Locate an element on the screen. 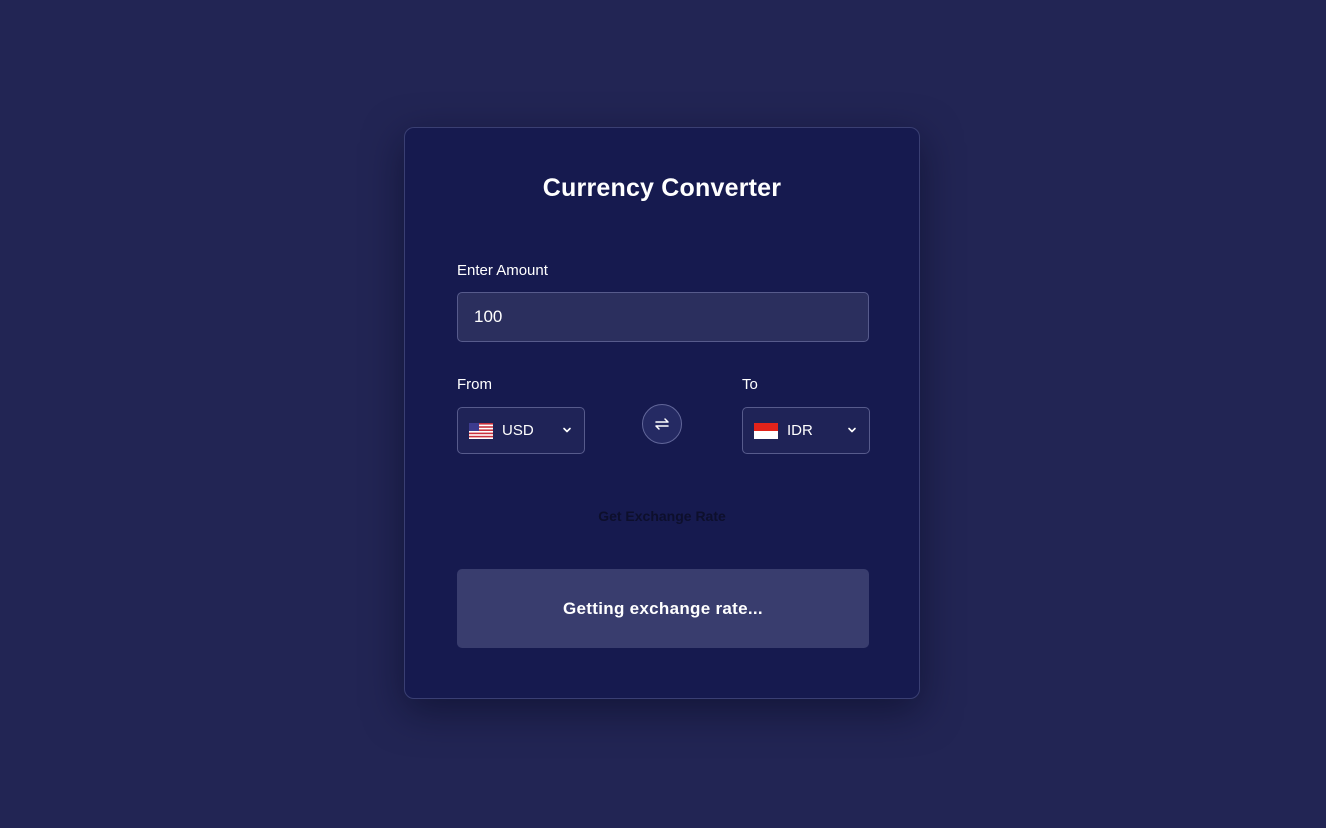 This screenshot has width=1326, height=828. from-currency-code: USD is located at coordinates (518, 430).